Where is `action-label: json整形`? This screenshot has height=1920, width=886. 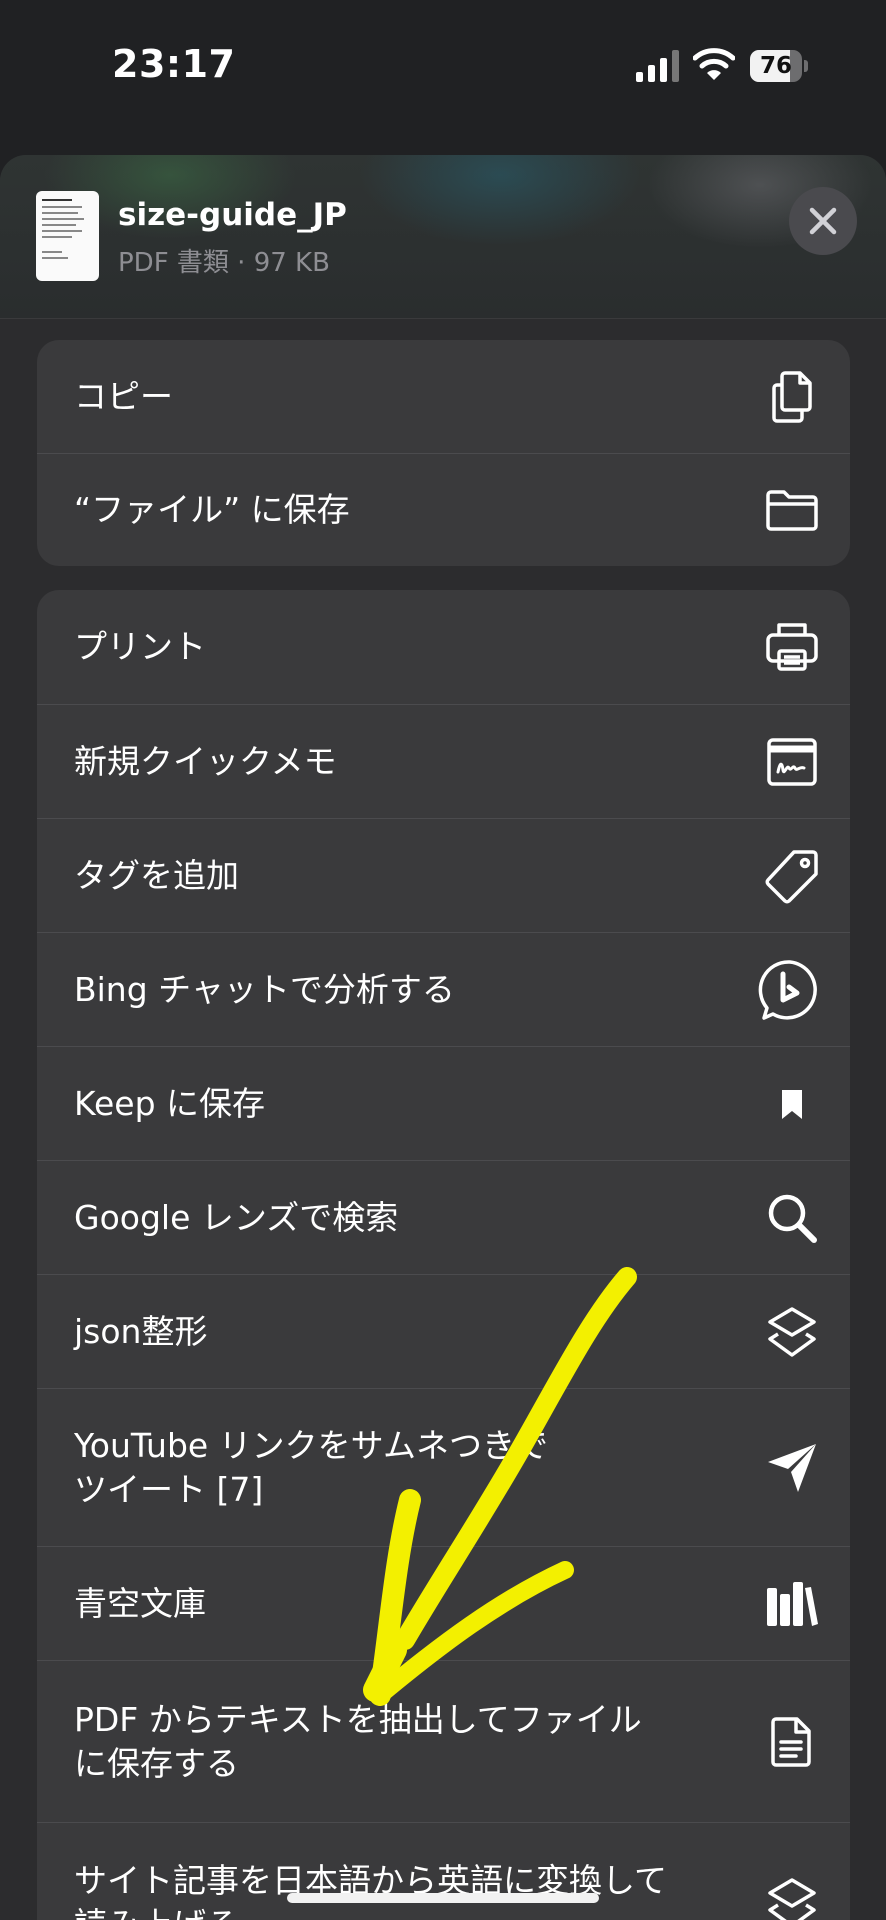 action-label: json整形 is located at coordinates (141, 1331).